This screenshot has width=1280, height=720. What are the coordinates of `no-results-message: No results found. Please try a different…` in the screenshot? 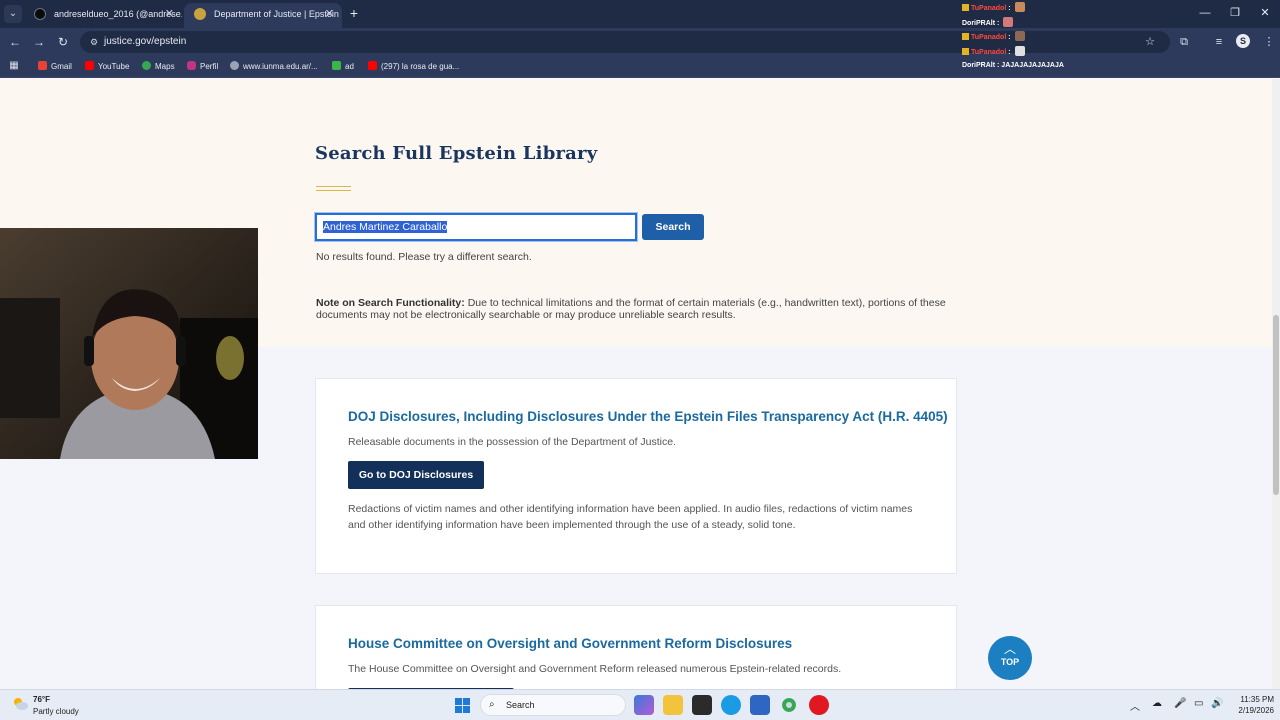 It's located at (424, 257).